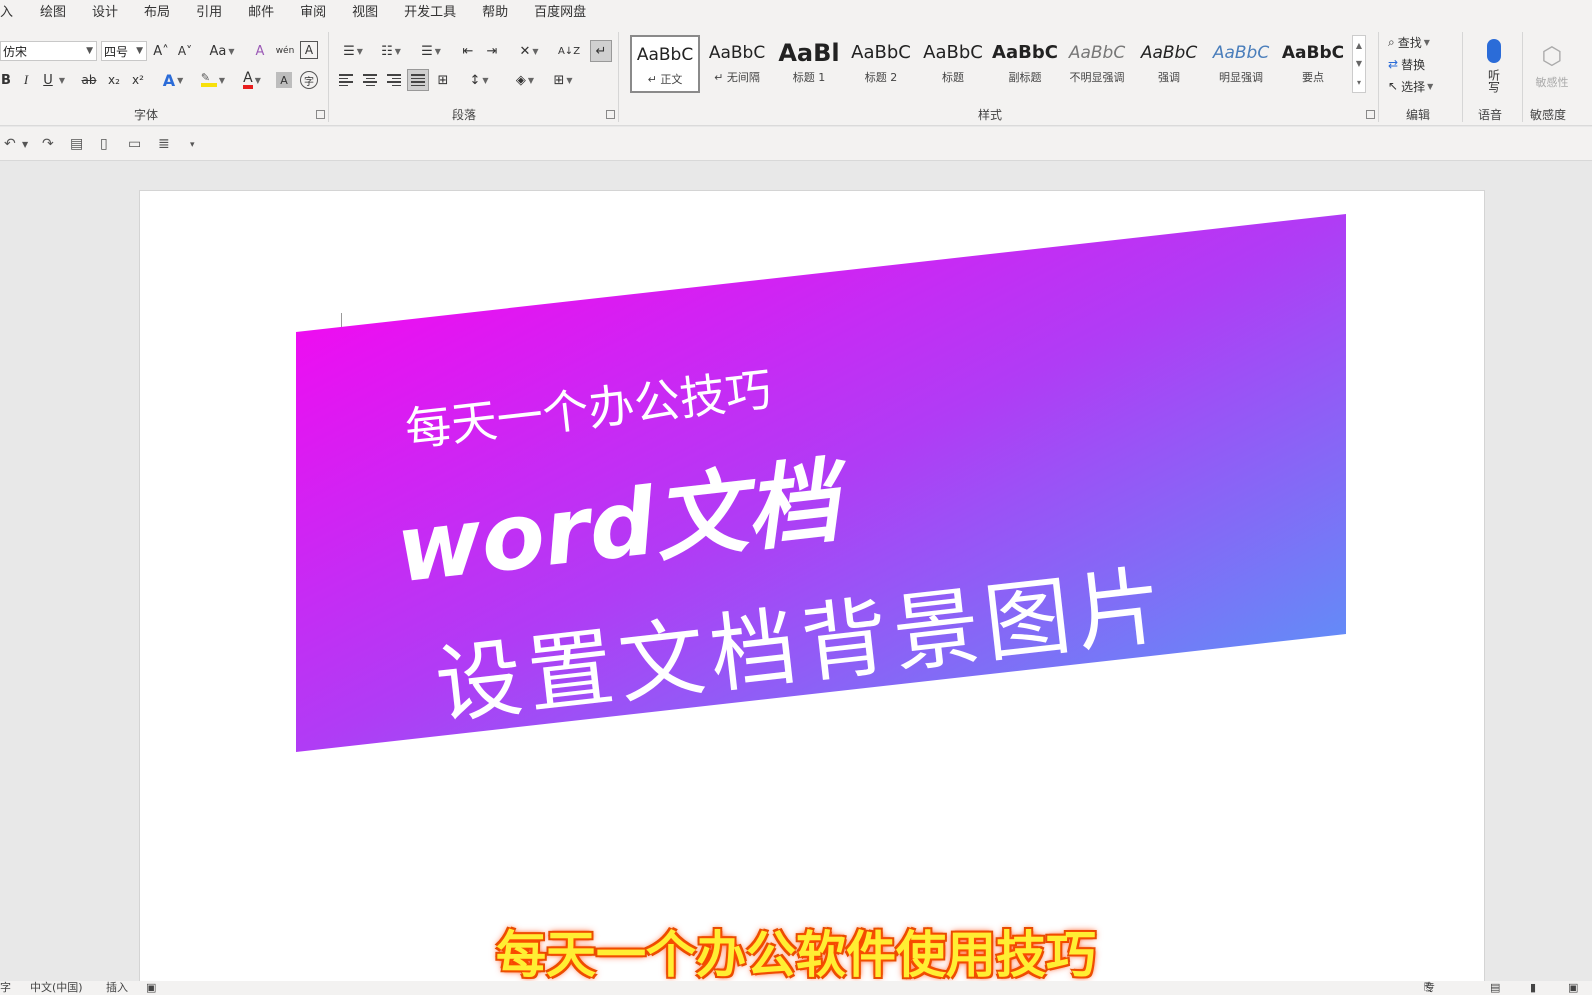 This screenshot has width=1592, height=995. What do you see at coordinates (56, 988) in the screenshot?
I see `language-indicator: 中文(中国)` at bounding box center [56, 988].